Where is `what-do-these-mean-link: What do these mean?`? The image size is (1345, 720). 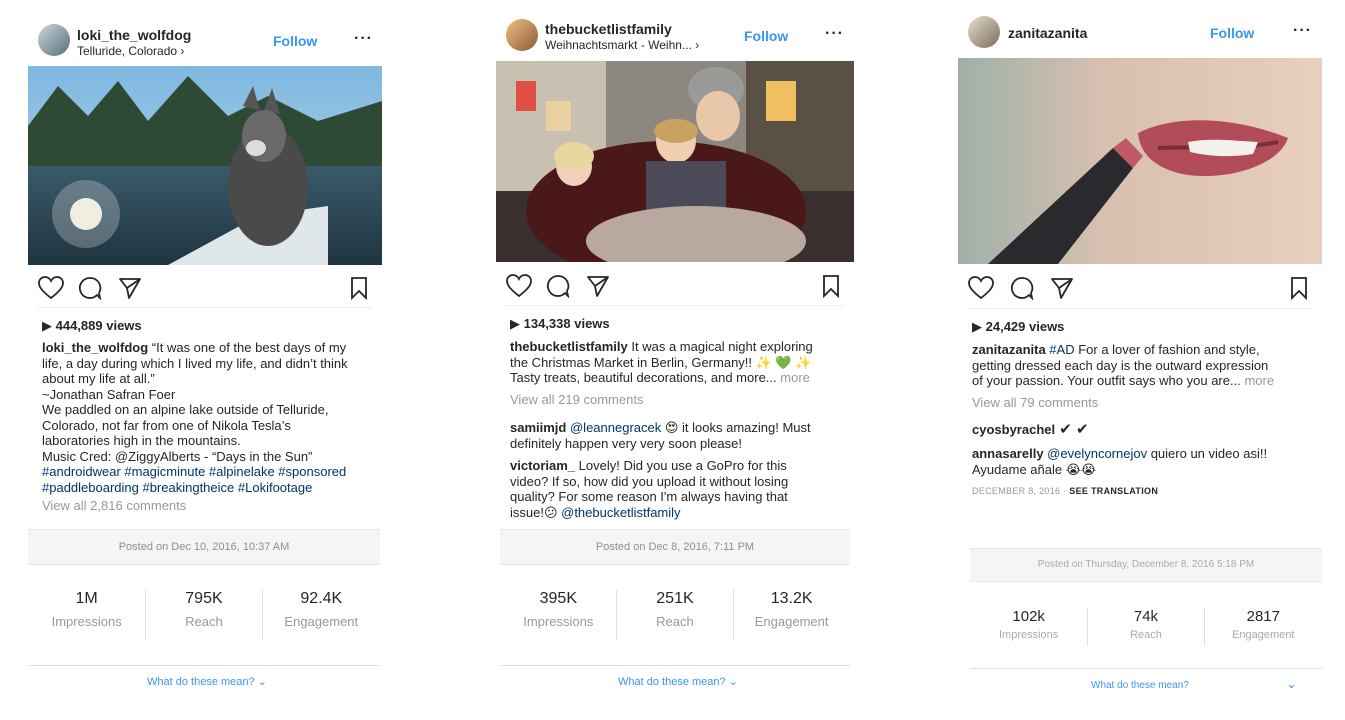
what-do-these-mean-link: What do these mean? is located at coordinates (1140, 685).